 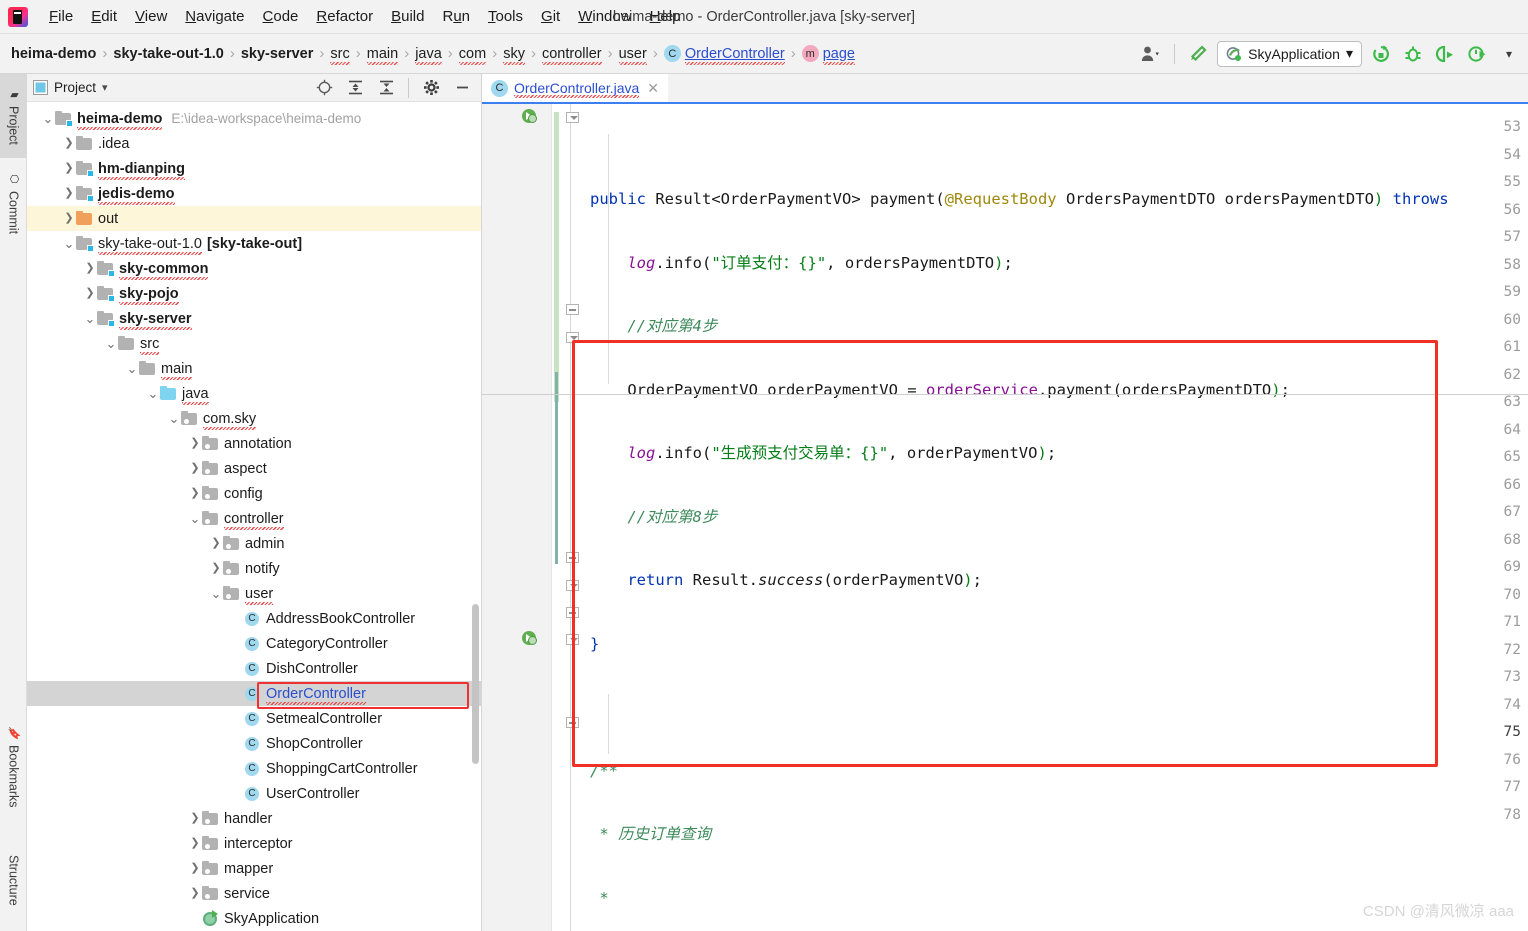 I want to click on tree-node-out: ❯ out, so click(x=254, y=218).